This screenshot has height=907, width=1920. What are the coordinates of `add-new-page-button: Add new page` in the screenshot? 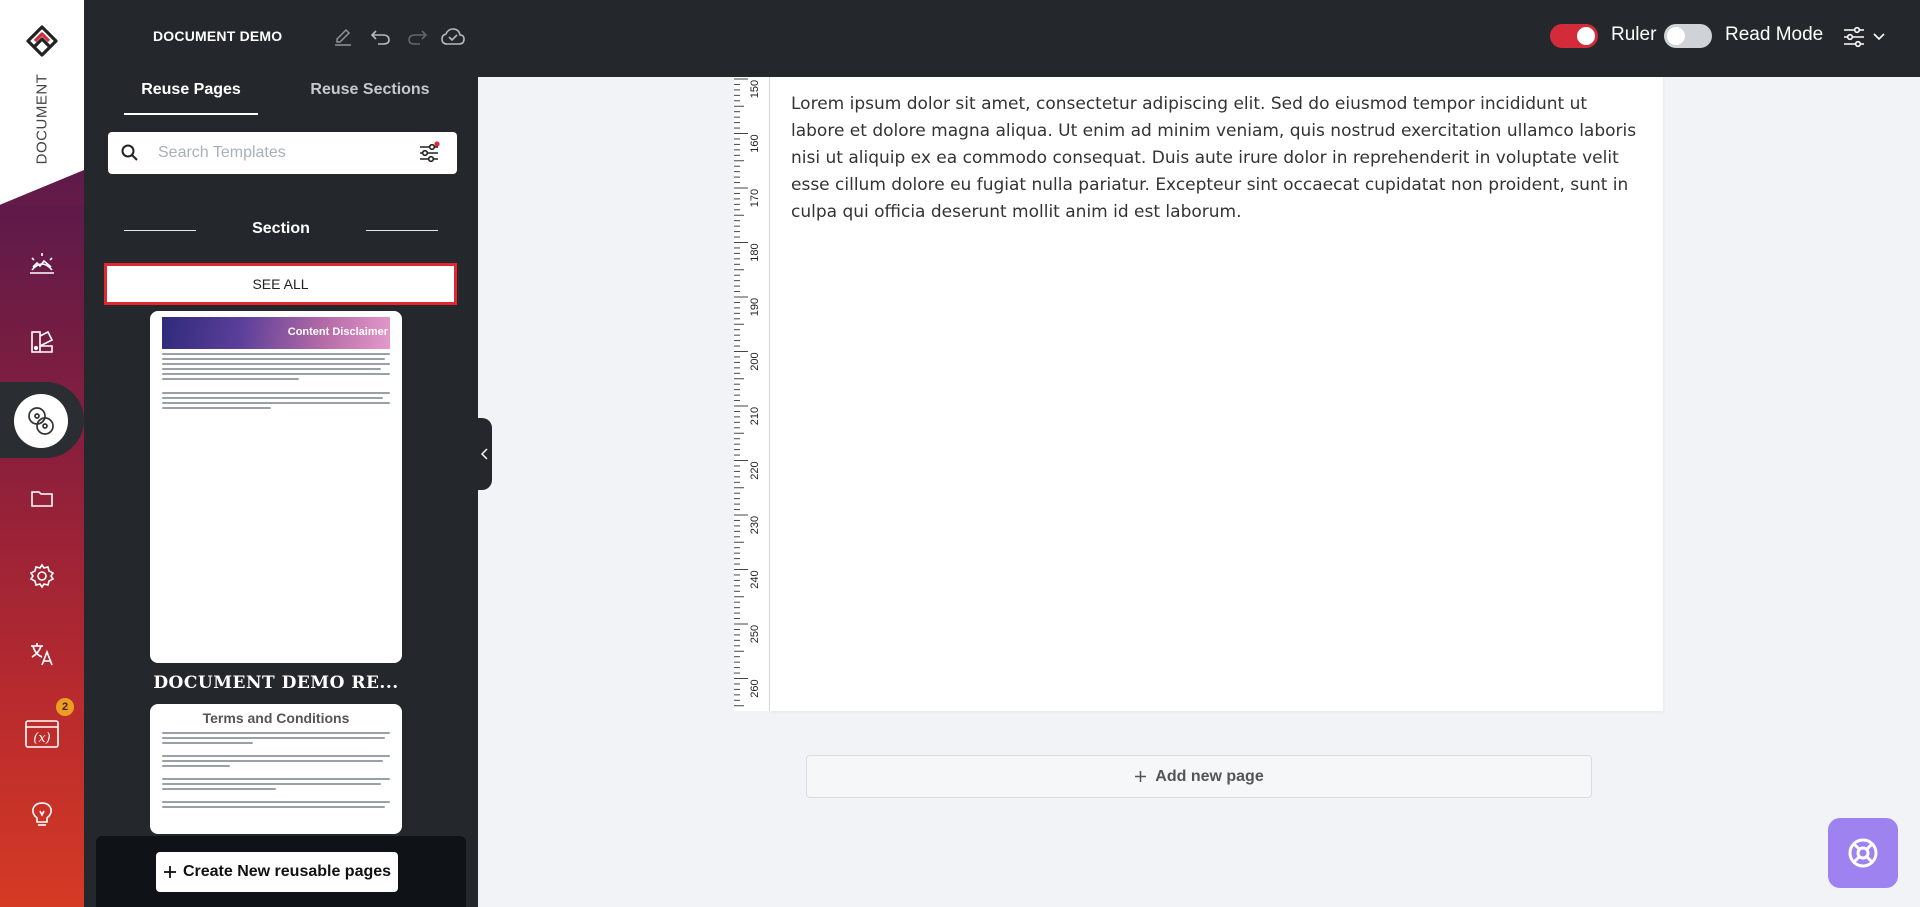 It's located at (1199, 776).